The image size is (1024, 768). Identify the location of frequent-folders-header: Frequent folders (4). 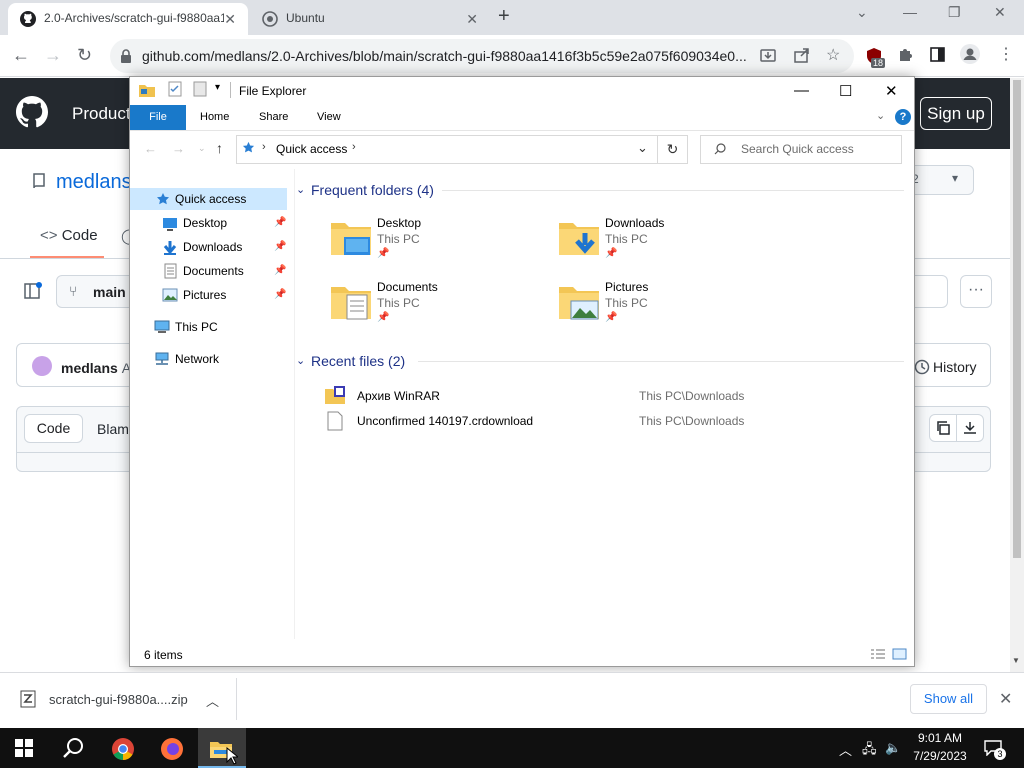
(372, 190).